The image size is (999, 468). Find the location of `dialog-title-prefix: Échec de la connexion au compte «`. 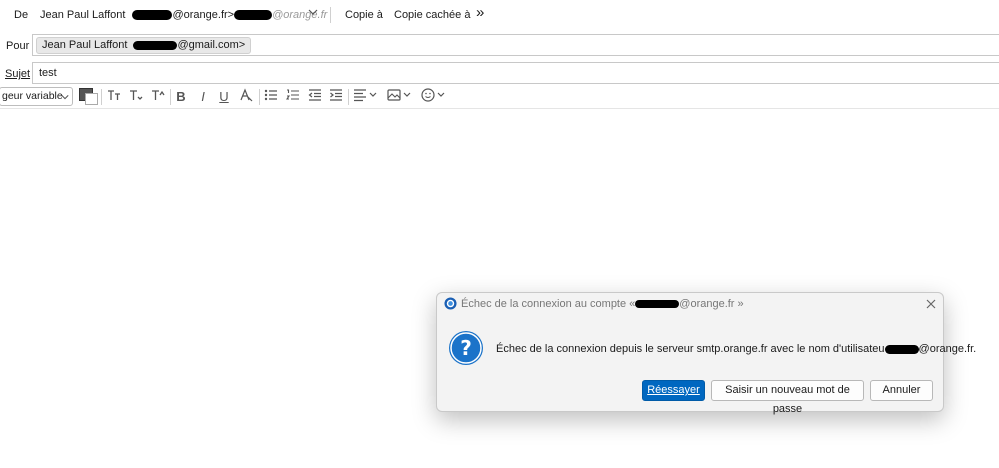

dialog-title-prefix: Échec de la connexion au compte « is located at coordinates (548, 304).